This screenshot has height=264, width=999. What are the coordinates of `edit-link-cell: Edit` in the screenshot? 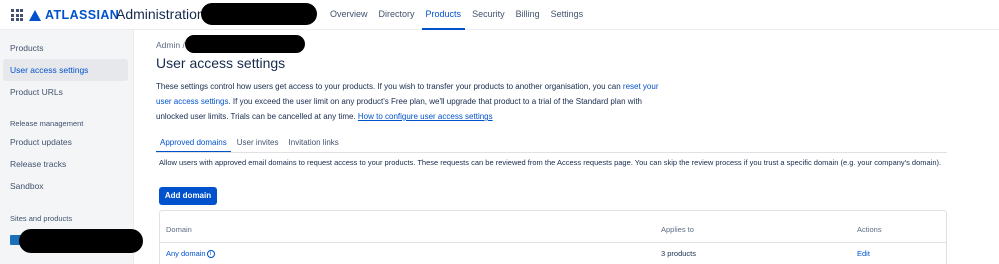 It's located at (863, 253).